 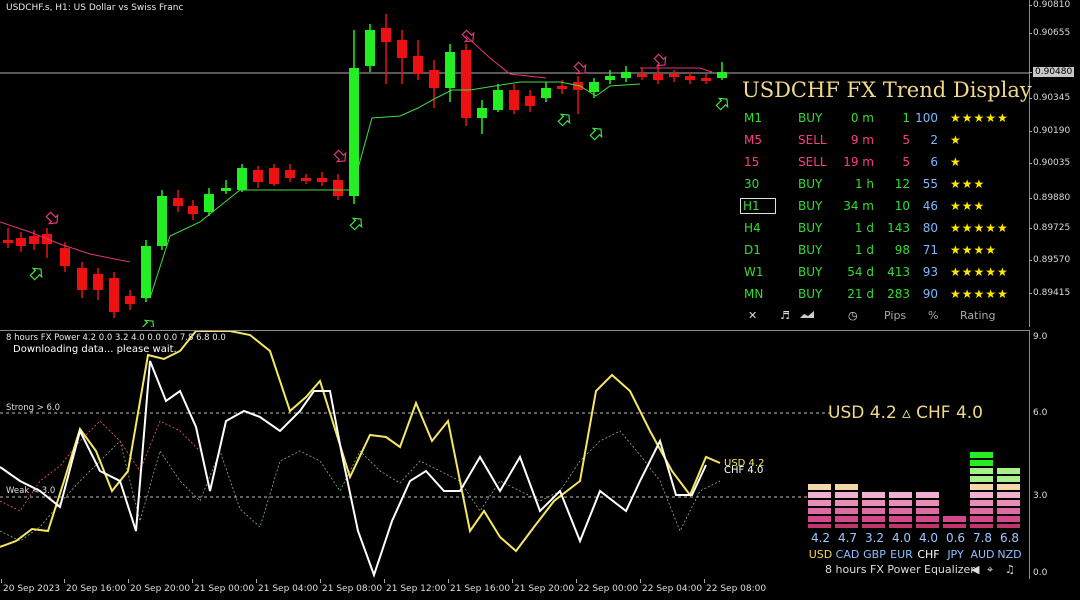 I want to click on buy-arrow-icon, so click(x=596, y=134).